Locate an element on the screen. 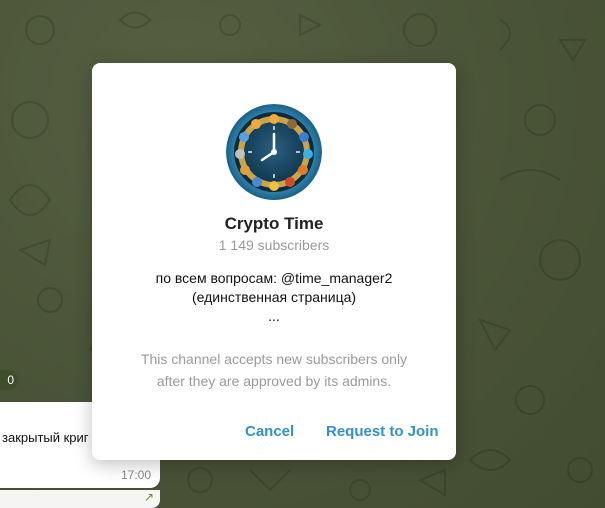  channel-title: Crypto Time is located at coordinates (274, 223).